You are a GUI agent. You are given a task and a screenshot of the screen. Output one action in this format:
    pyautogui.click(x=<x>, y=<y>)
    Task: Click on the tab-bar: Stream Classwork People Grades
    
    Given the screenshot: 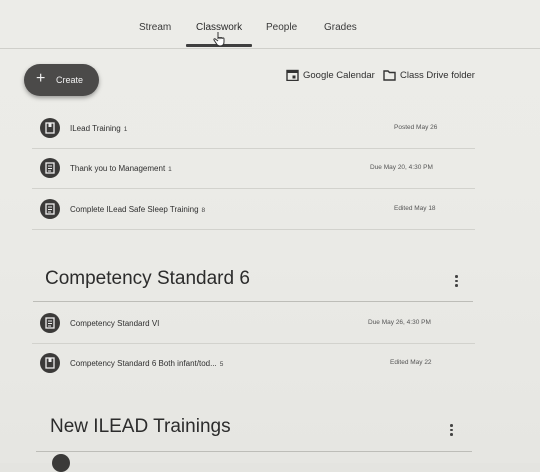 What is the action you would take?
    pyautogui.click(x=270, y=24)
    